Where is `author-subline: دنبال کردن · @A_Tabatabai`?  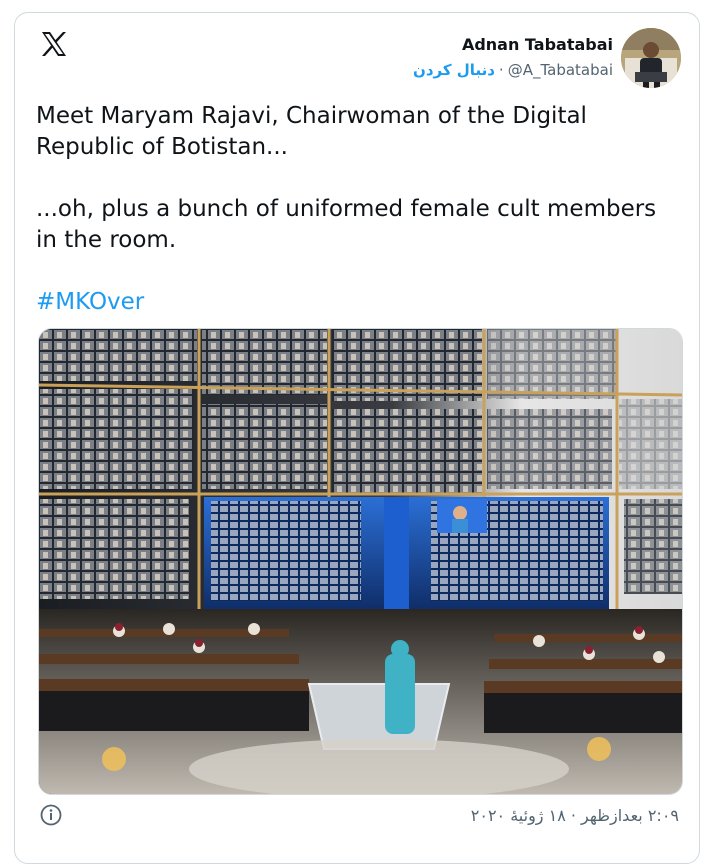
author-subline: دنبال کردن · @A_Tabatabai is located at coordinates (513, 70).